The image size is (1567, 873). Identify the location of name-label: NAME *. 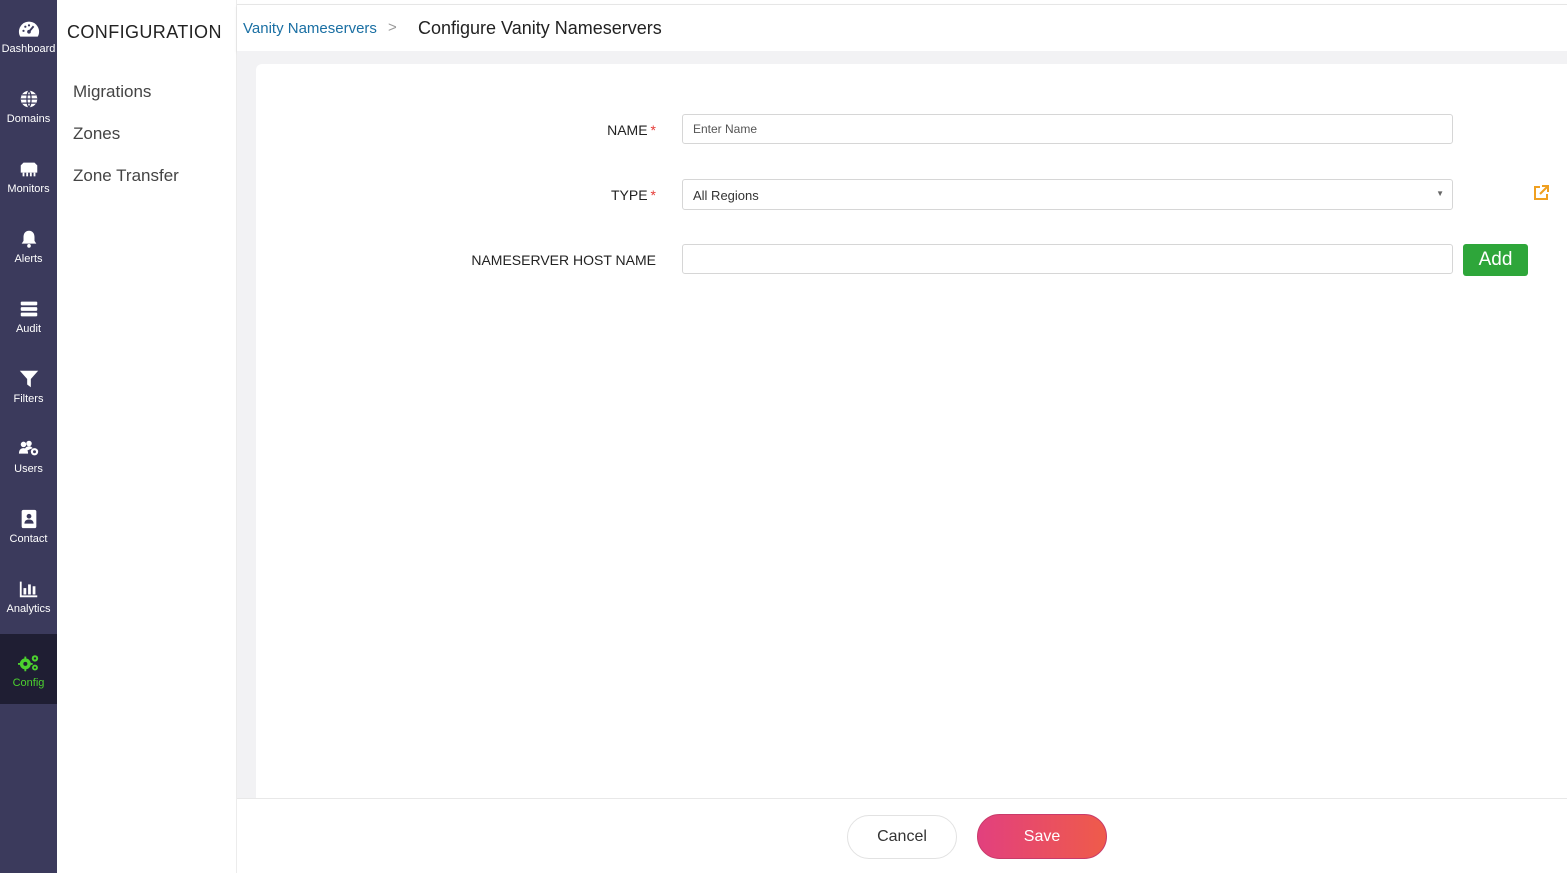
(631, 130).